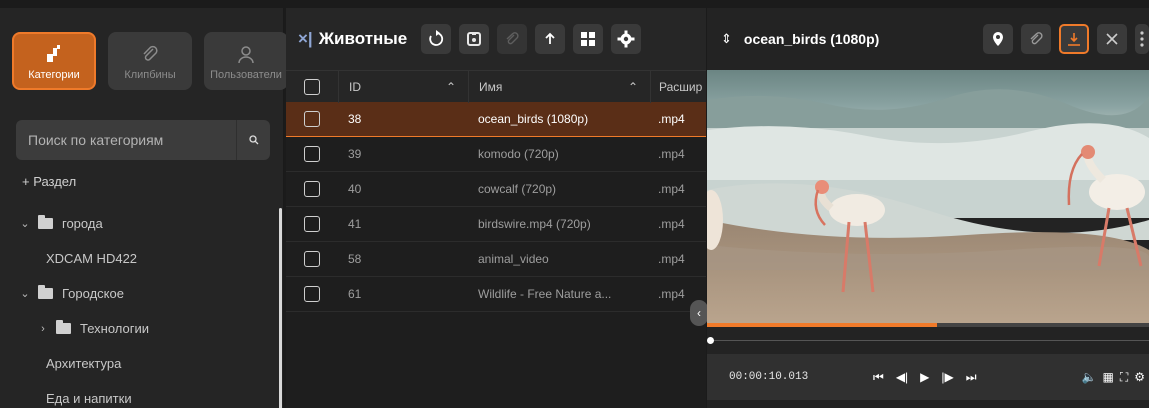 The image size is (1149, 408). What do you see at coordinates (902, 377) in the screenshot?
I see `step-back-icon: ◀|` at bounding box center [902, 377].